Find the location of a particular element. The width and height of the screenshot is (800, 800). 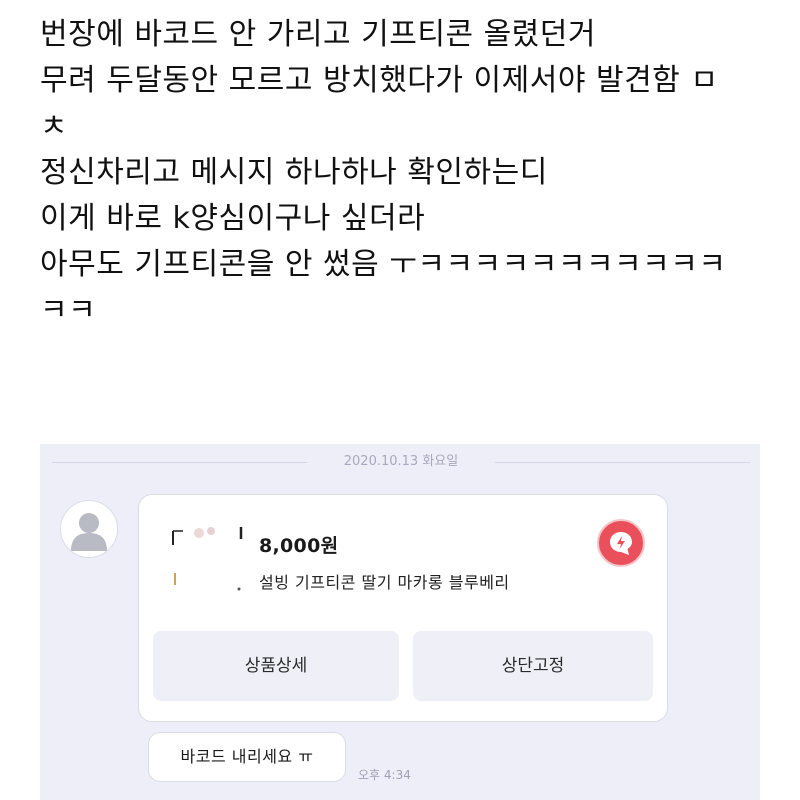

avatar is located at coordinates (89, 529).